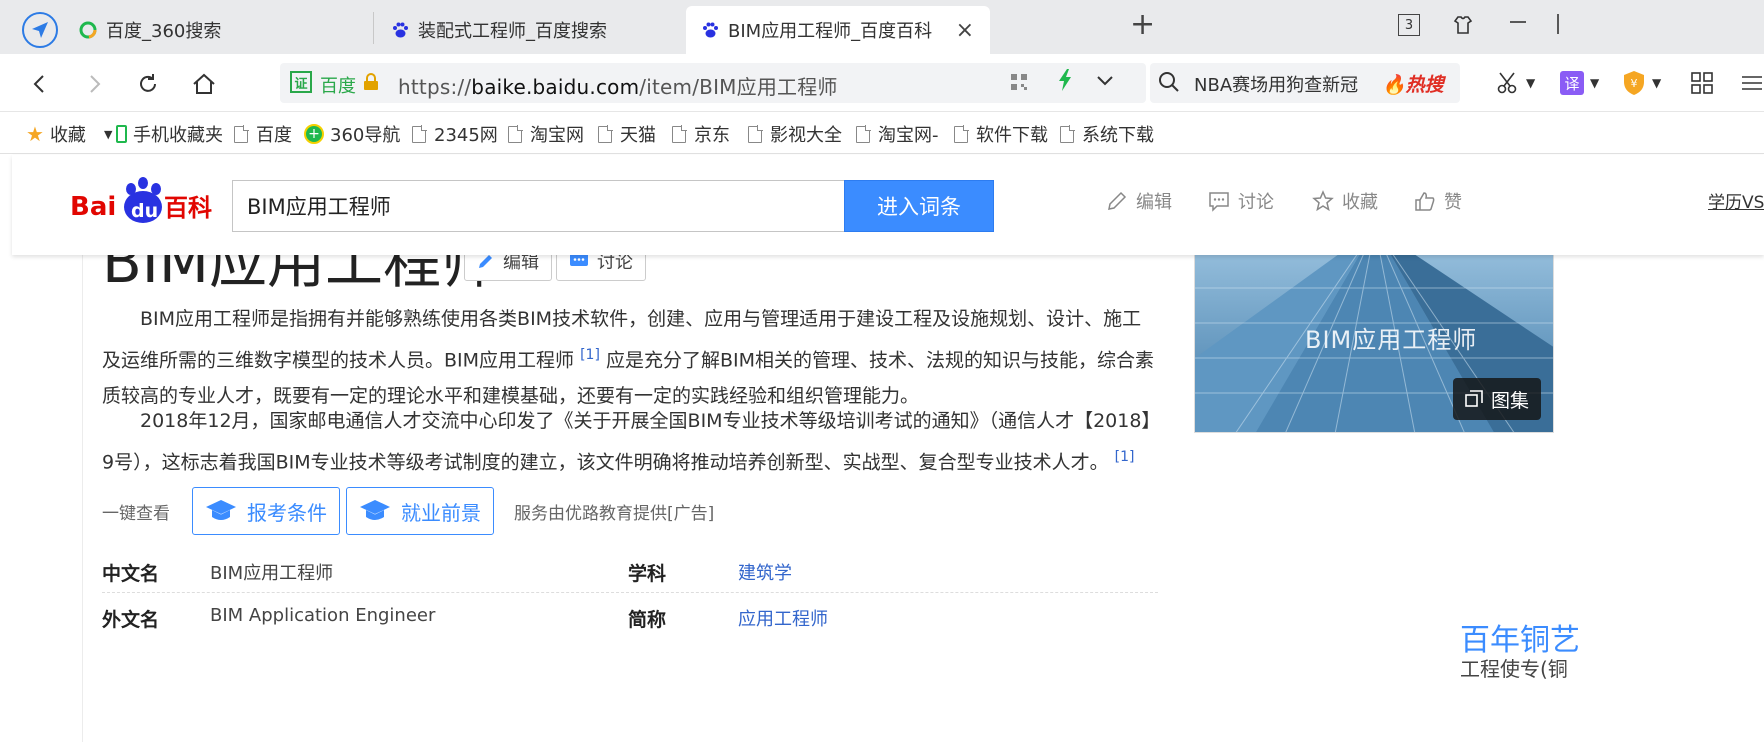 The image size is (1764, 742). Describe the element at coordinates (314, 134) in the screenshot. I see `360-nav-icon: +` at that location.